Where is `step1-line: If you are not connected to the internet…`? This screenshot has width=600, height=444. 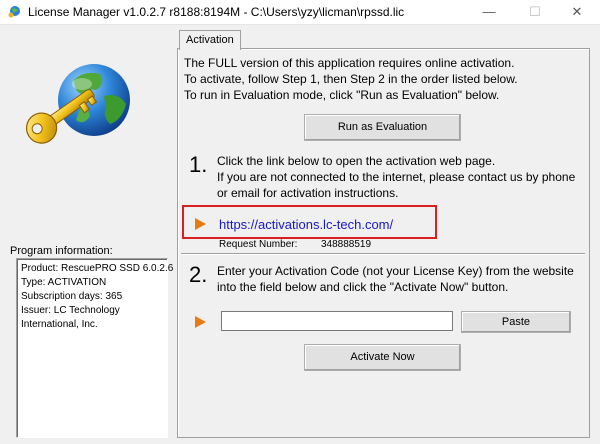 step1-line: If you are not connected to the internet… is located at coordinates (396, 177).